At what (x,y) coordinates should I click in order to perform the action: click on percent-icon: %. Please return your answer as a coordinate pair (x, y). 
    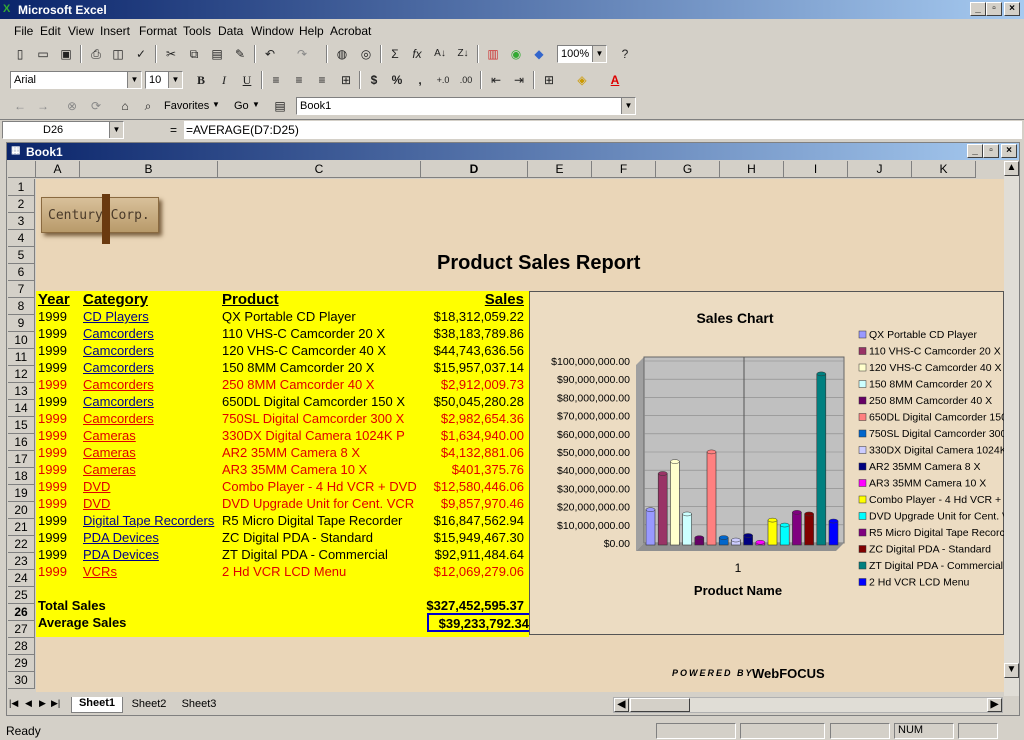
    Looking at the image, I should click on (397, 80).